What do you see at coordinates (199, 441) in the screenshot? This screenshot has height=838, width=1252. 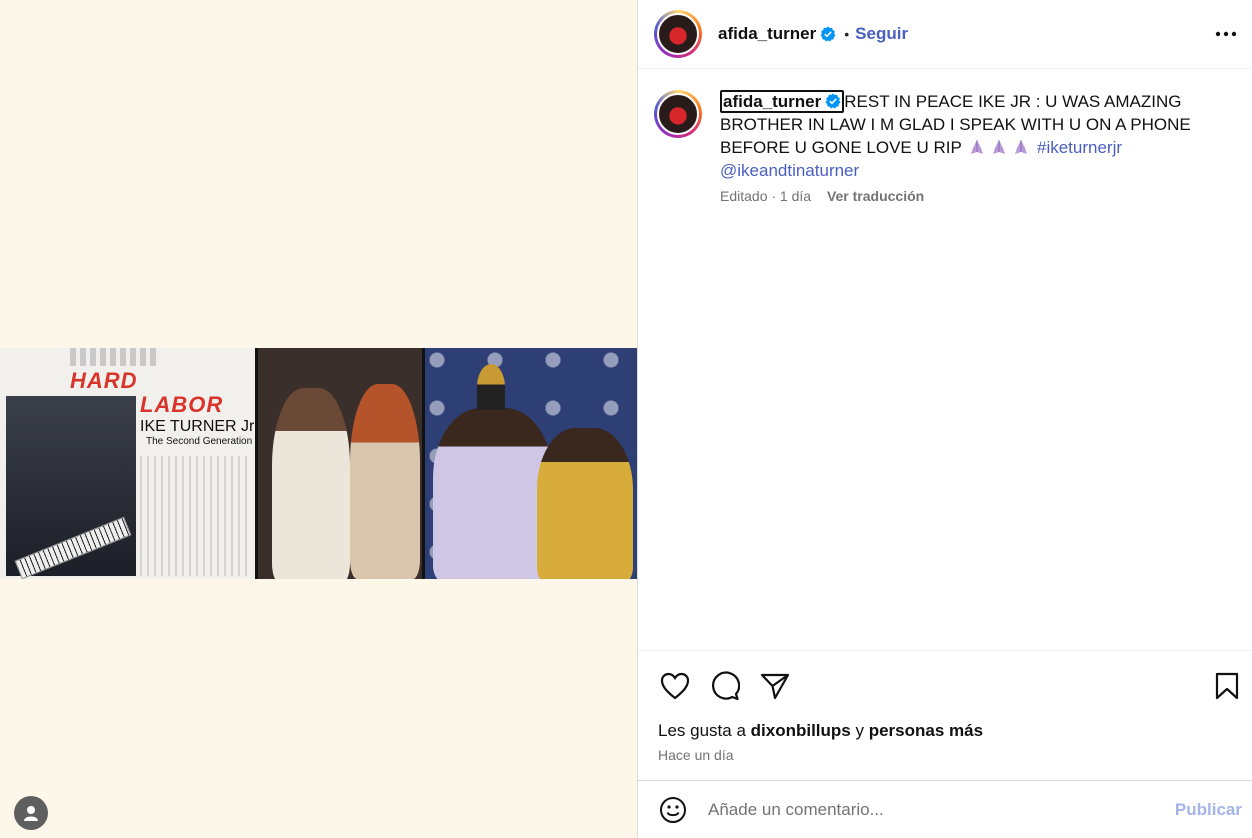 I see `album-subtitle: The Second Generation` at bounding box center [199, 441].